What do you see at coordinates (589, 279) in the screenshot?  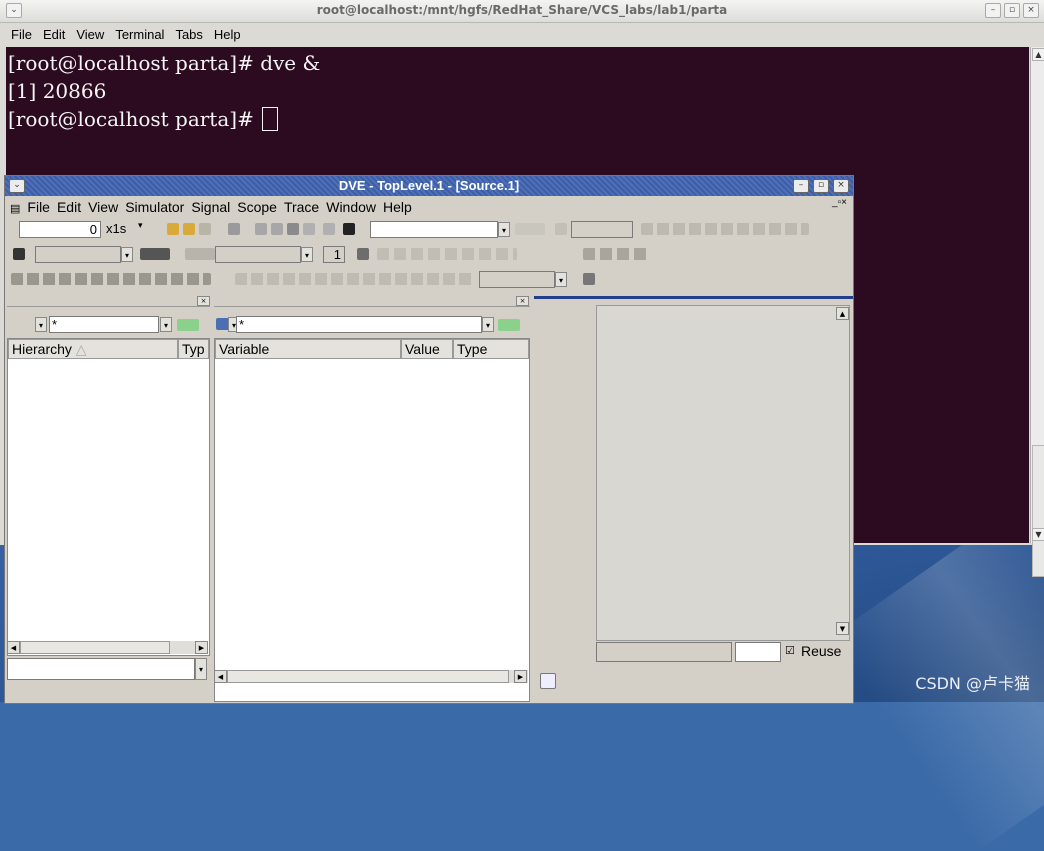 I see `grid-icon` at bounding box center [589, 279].